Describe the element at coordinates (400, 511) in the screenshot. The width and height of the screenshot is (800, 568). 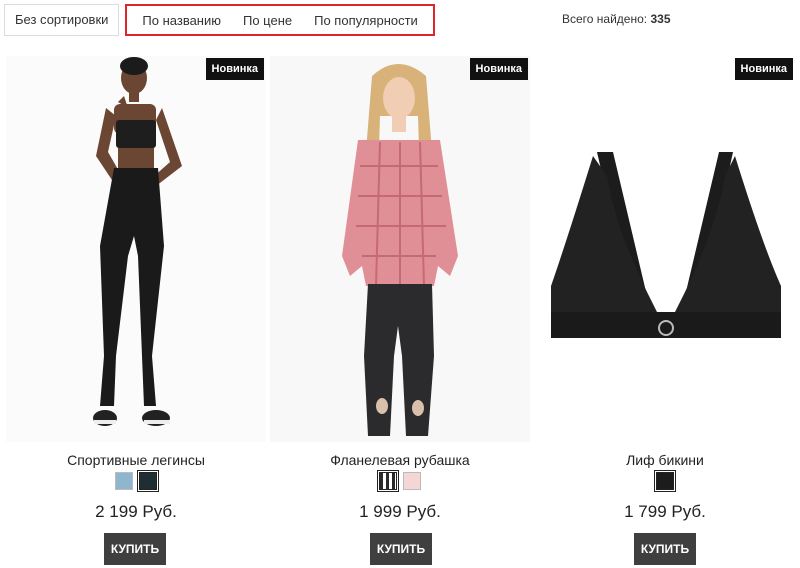
I see `product-price: 1 999 Руб.` at that location.